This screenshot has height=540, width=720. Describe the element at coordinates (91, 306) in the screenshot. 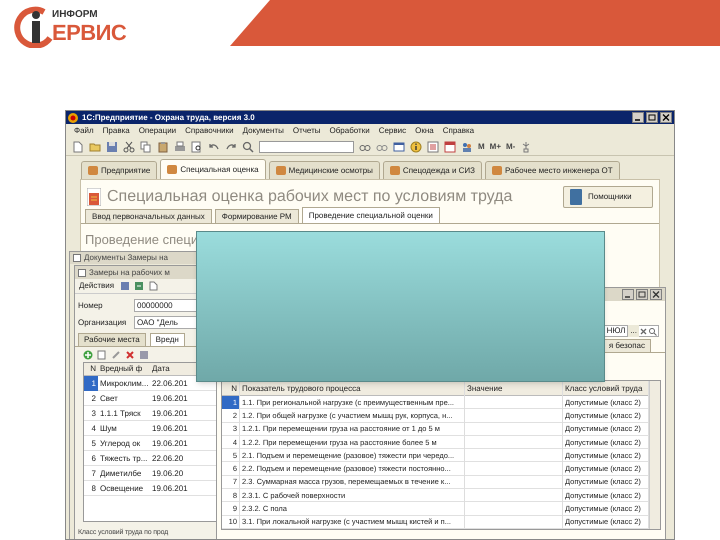

I see `field-label: Номер` at that location.